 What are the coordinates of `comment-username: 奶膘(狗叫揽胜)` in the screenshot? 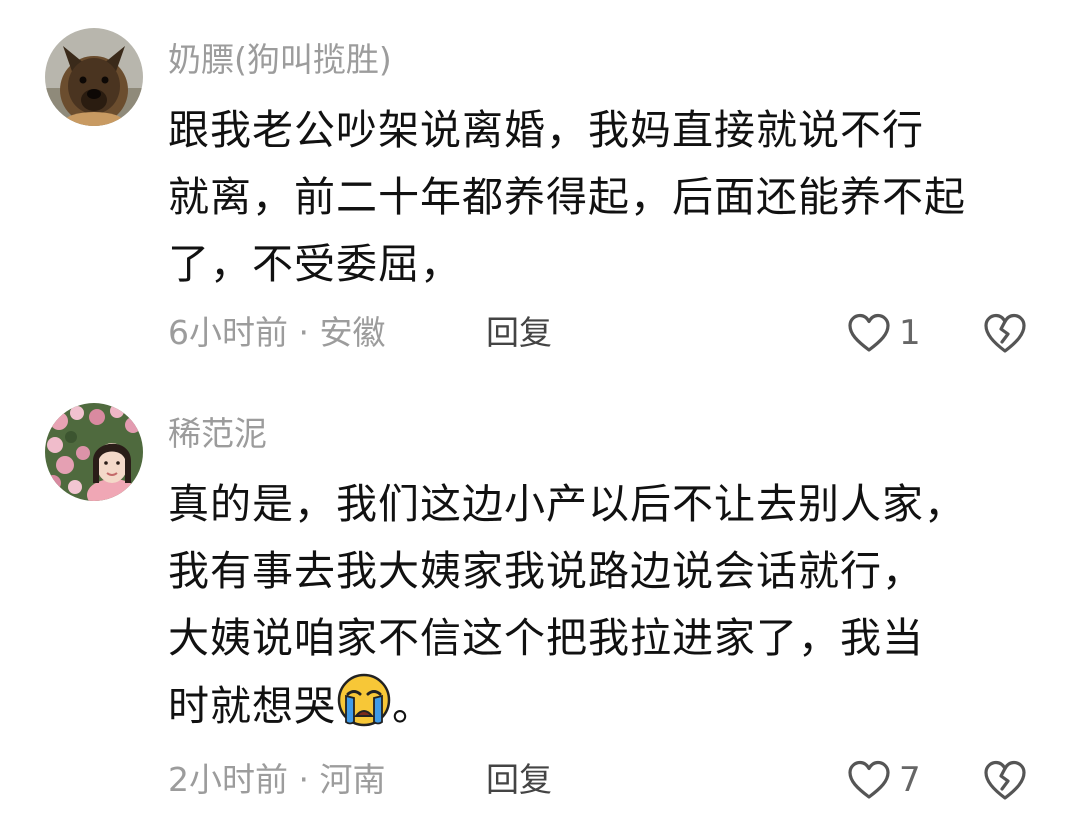 It's located at (280, 60).